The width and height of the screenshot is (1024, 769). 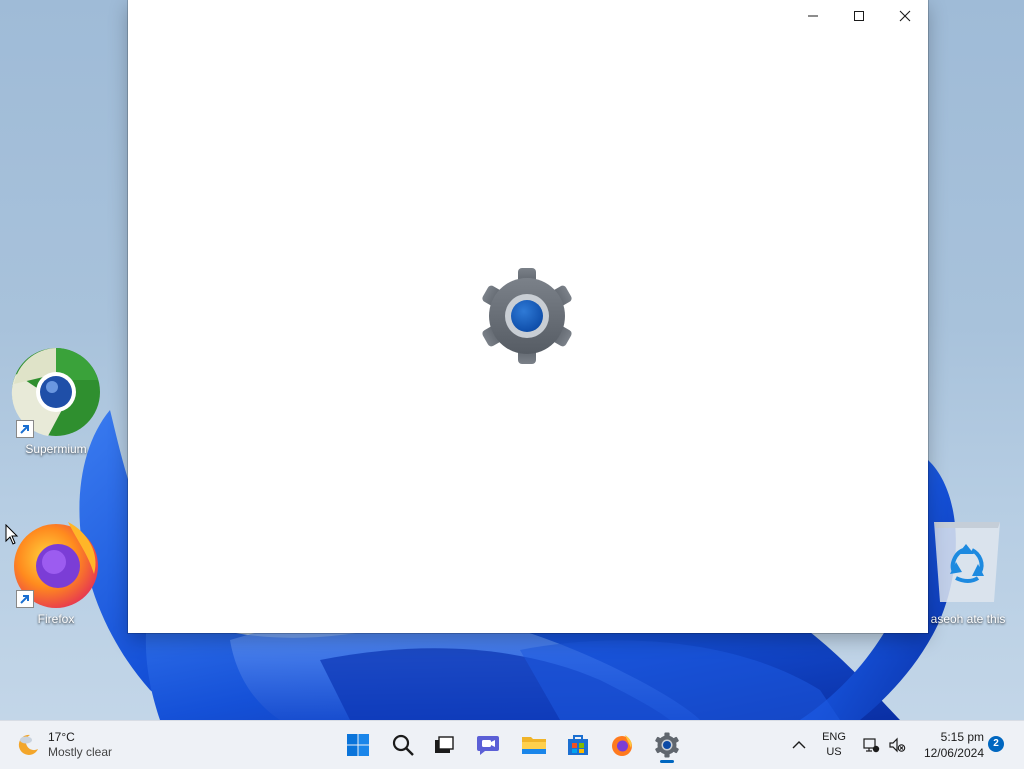 I want to click on minimize-button, so click(x=813, y=16).